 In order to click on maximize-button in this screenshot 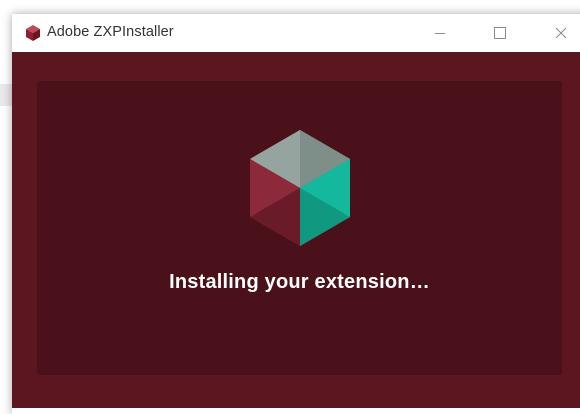, I will do `click(500, 33)`.